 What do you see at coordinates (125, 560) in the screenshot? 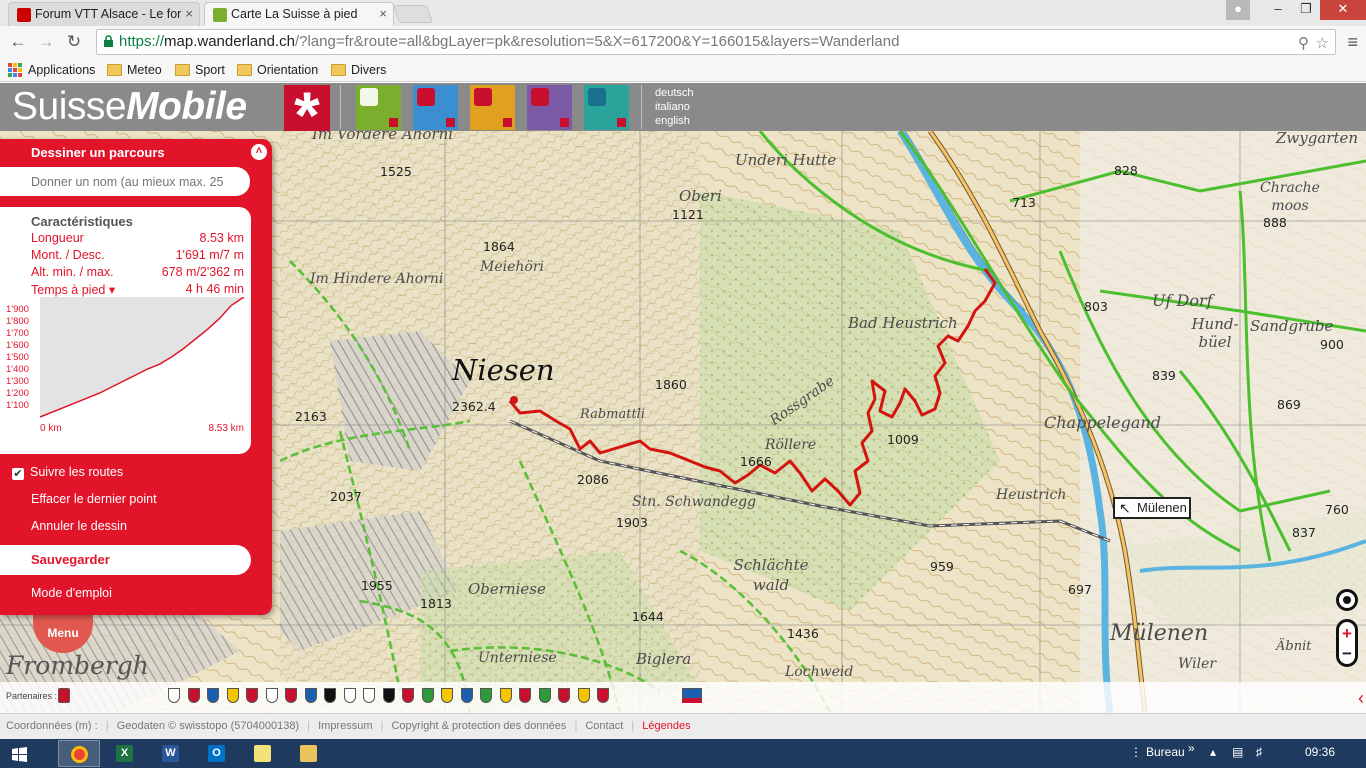
I see `save-button: Sauvegarder` at bounding box center [125, 560].